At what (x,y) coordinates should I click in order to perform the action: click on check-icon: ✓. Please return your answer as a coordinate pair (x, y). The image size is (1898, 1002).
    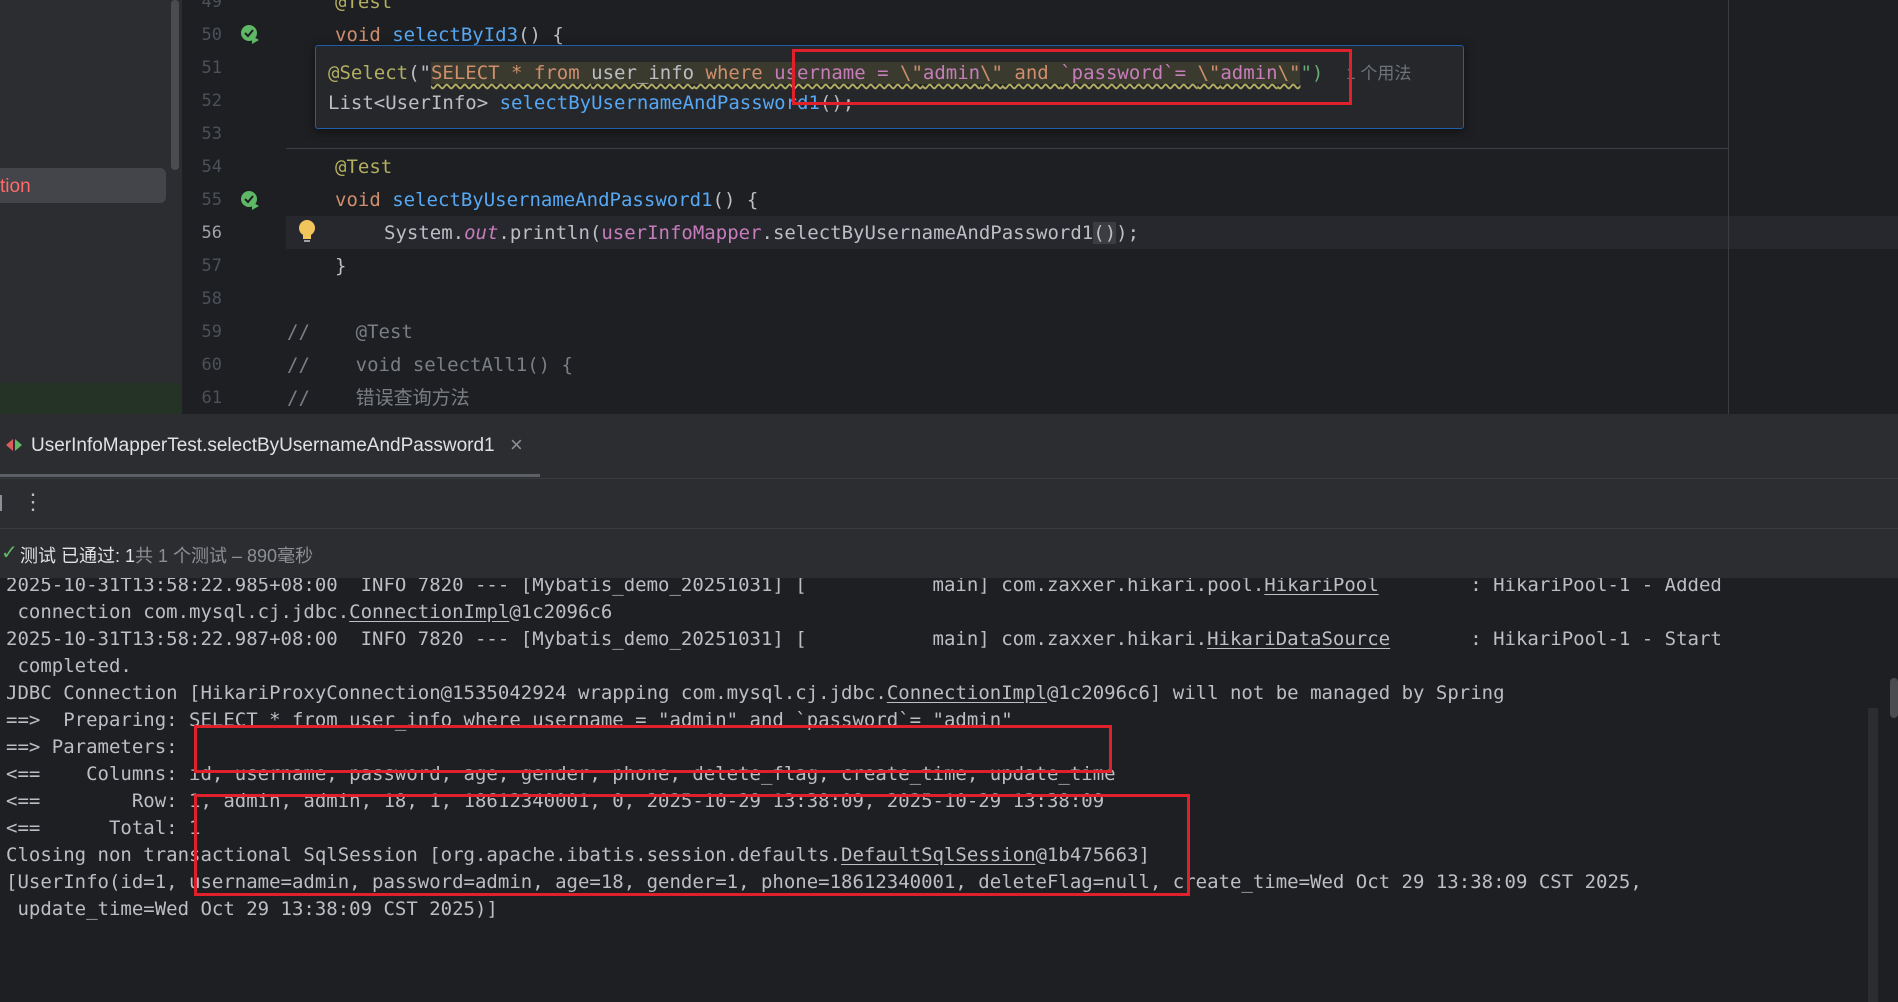
    Looking at the image, I should click on (9, 552).